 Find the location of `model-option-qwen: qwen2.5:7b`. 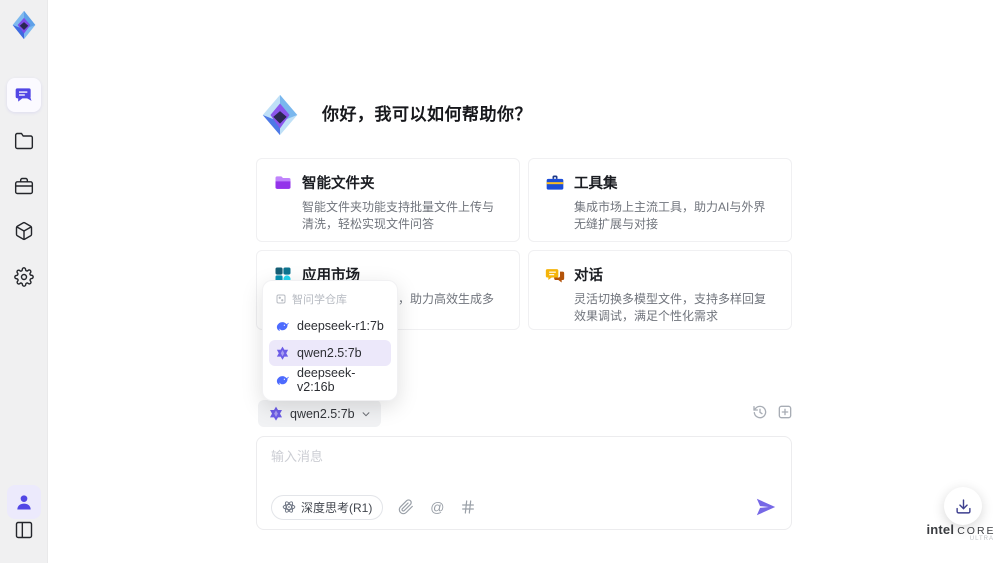

model-option-qwen: qwen2.5:7b is located at coordinates (330, 353).